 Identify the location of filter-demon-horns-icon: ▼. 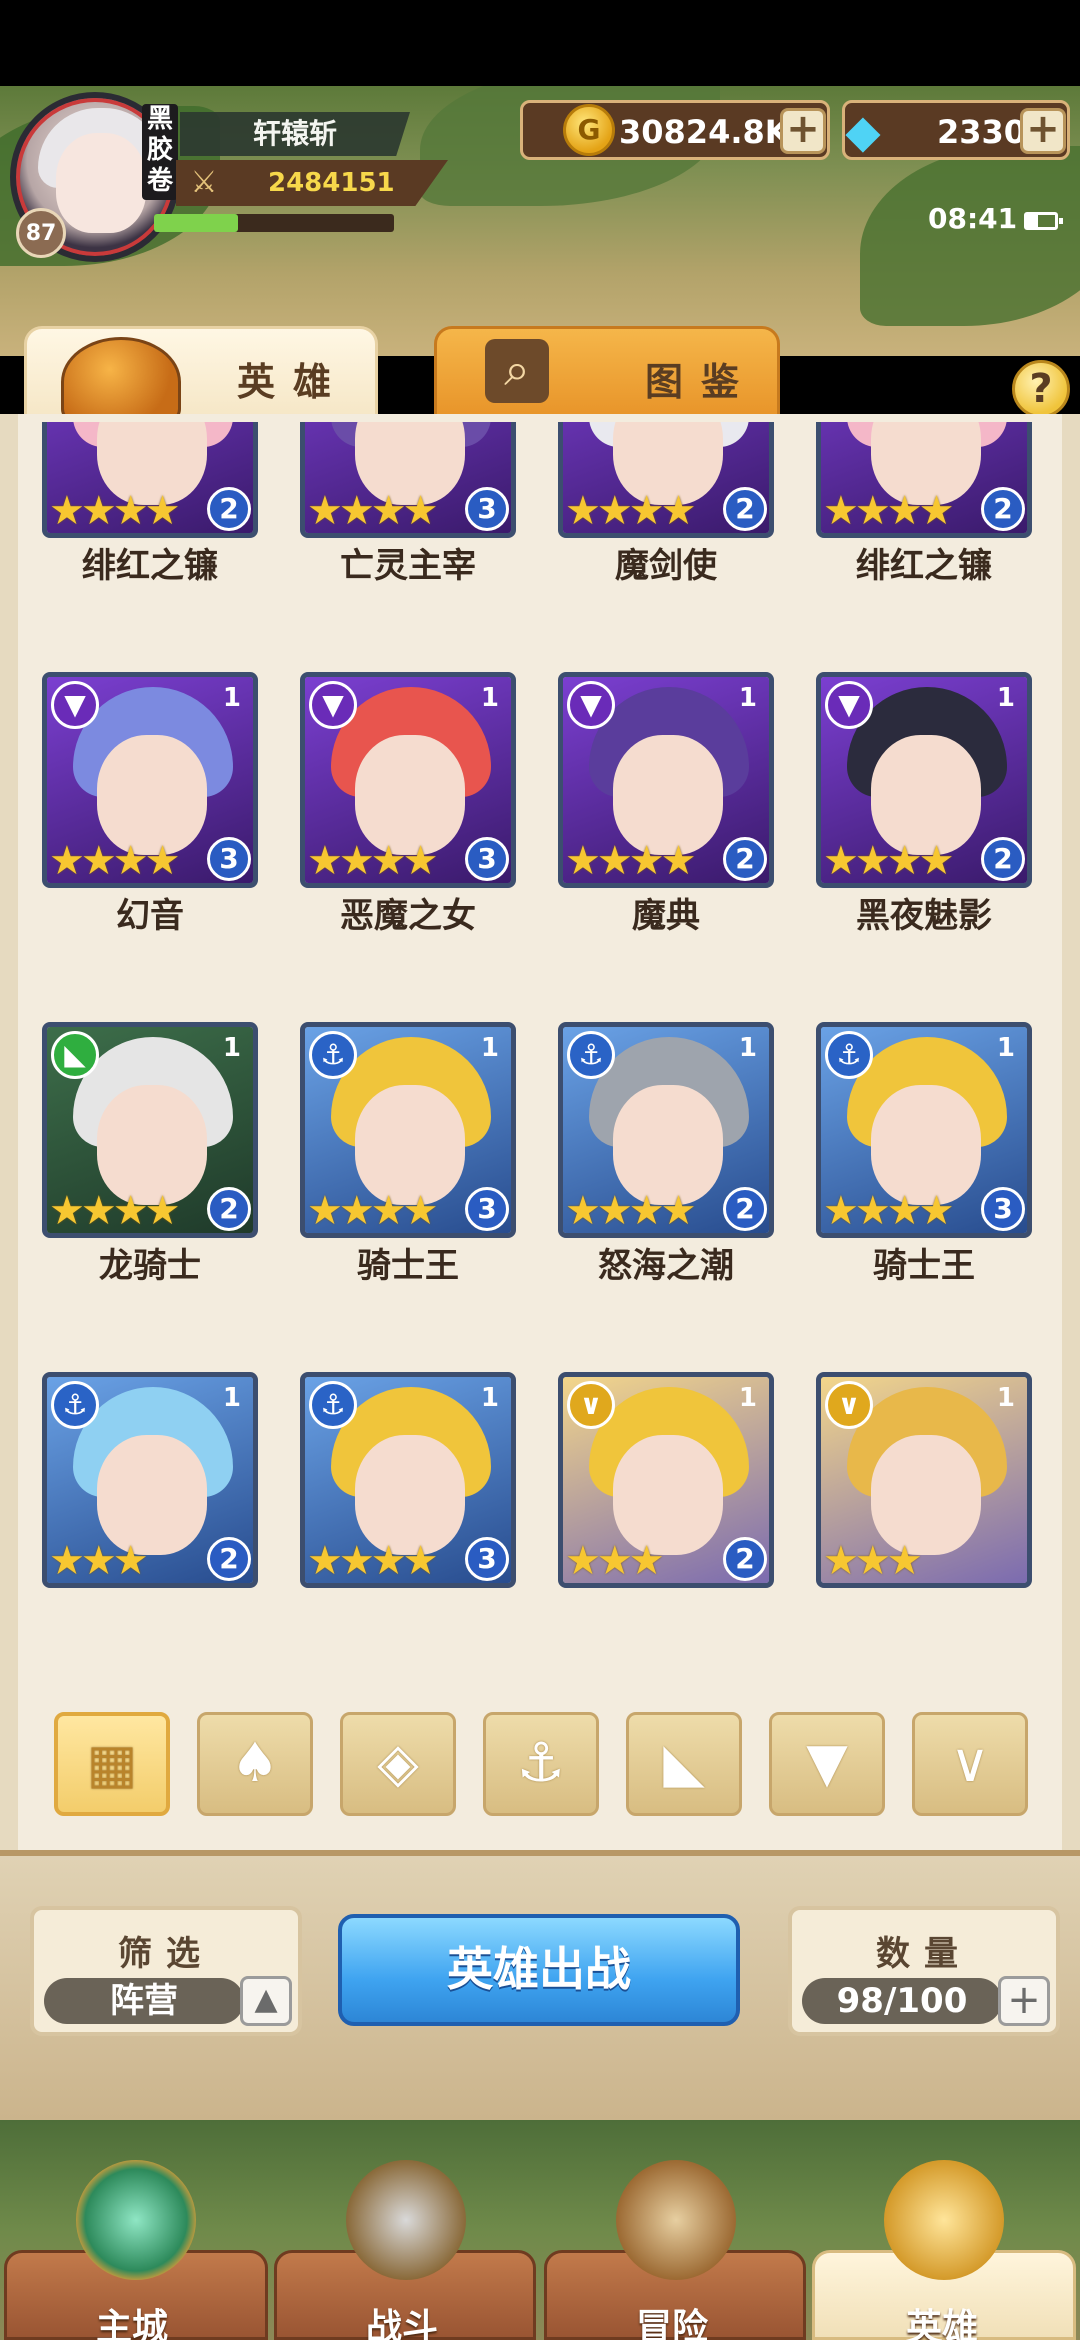
(827, 1764).